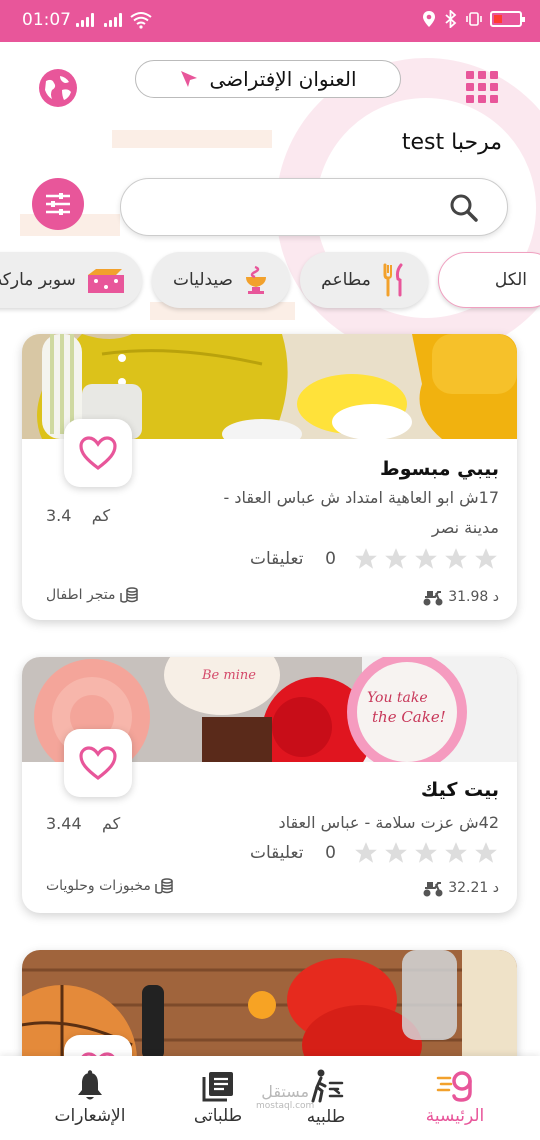  I want to click on wifi-icon, so click(141, 20).